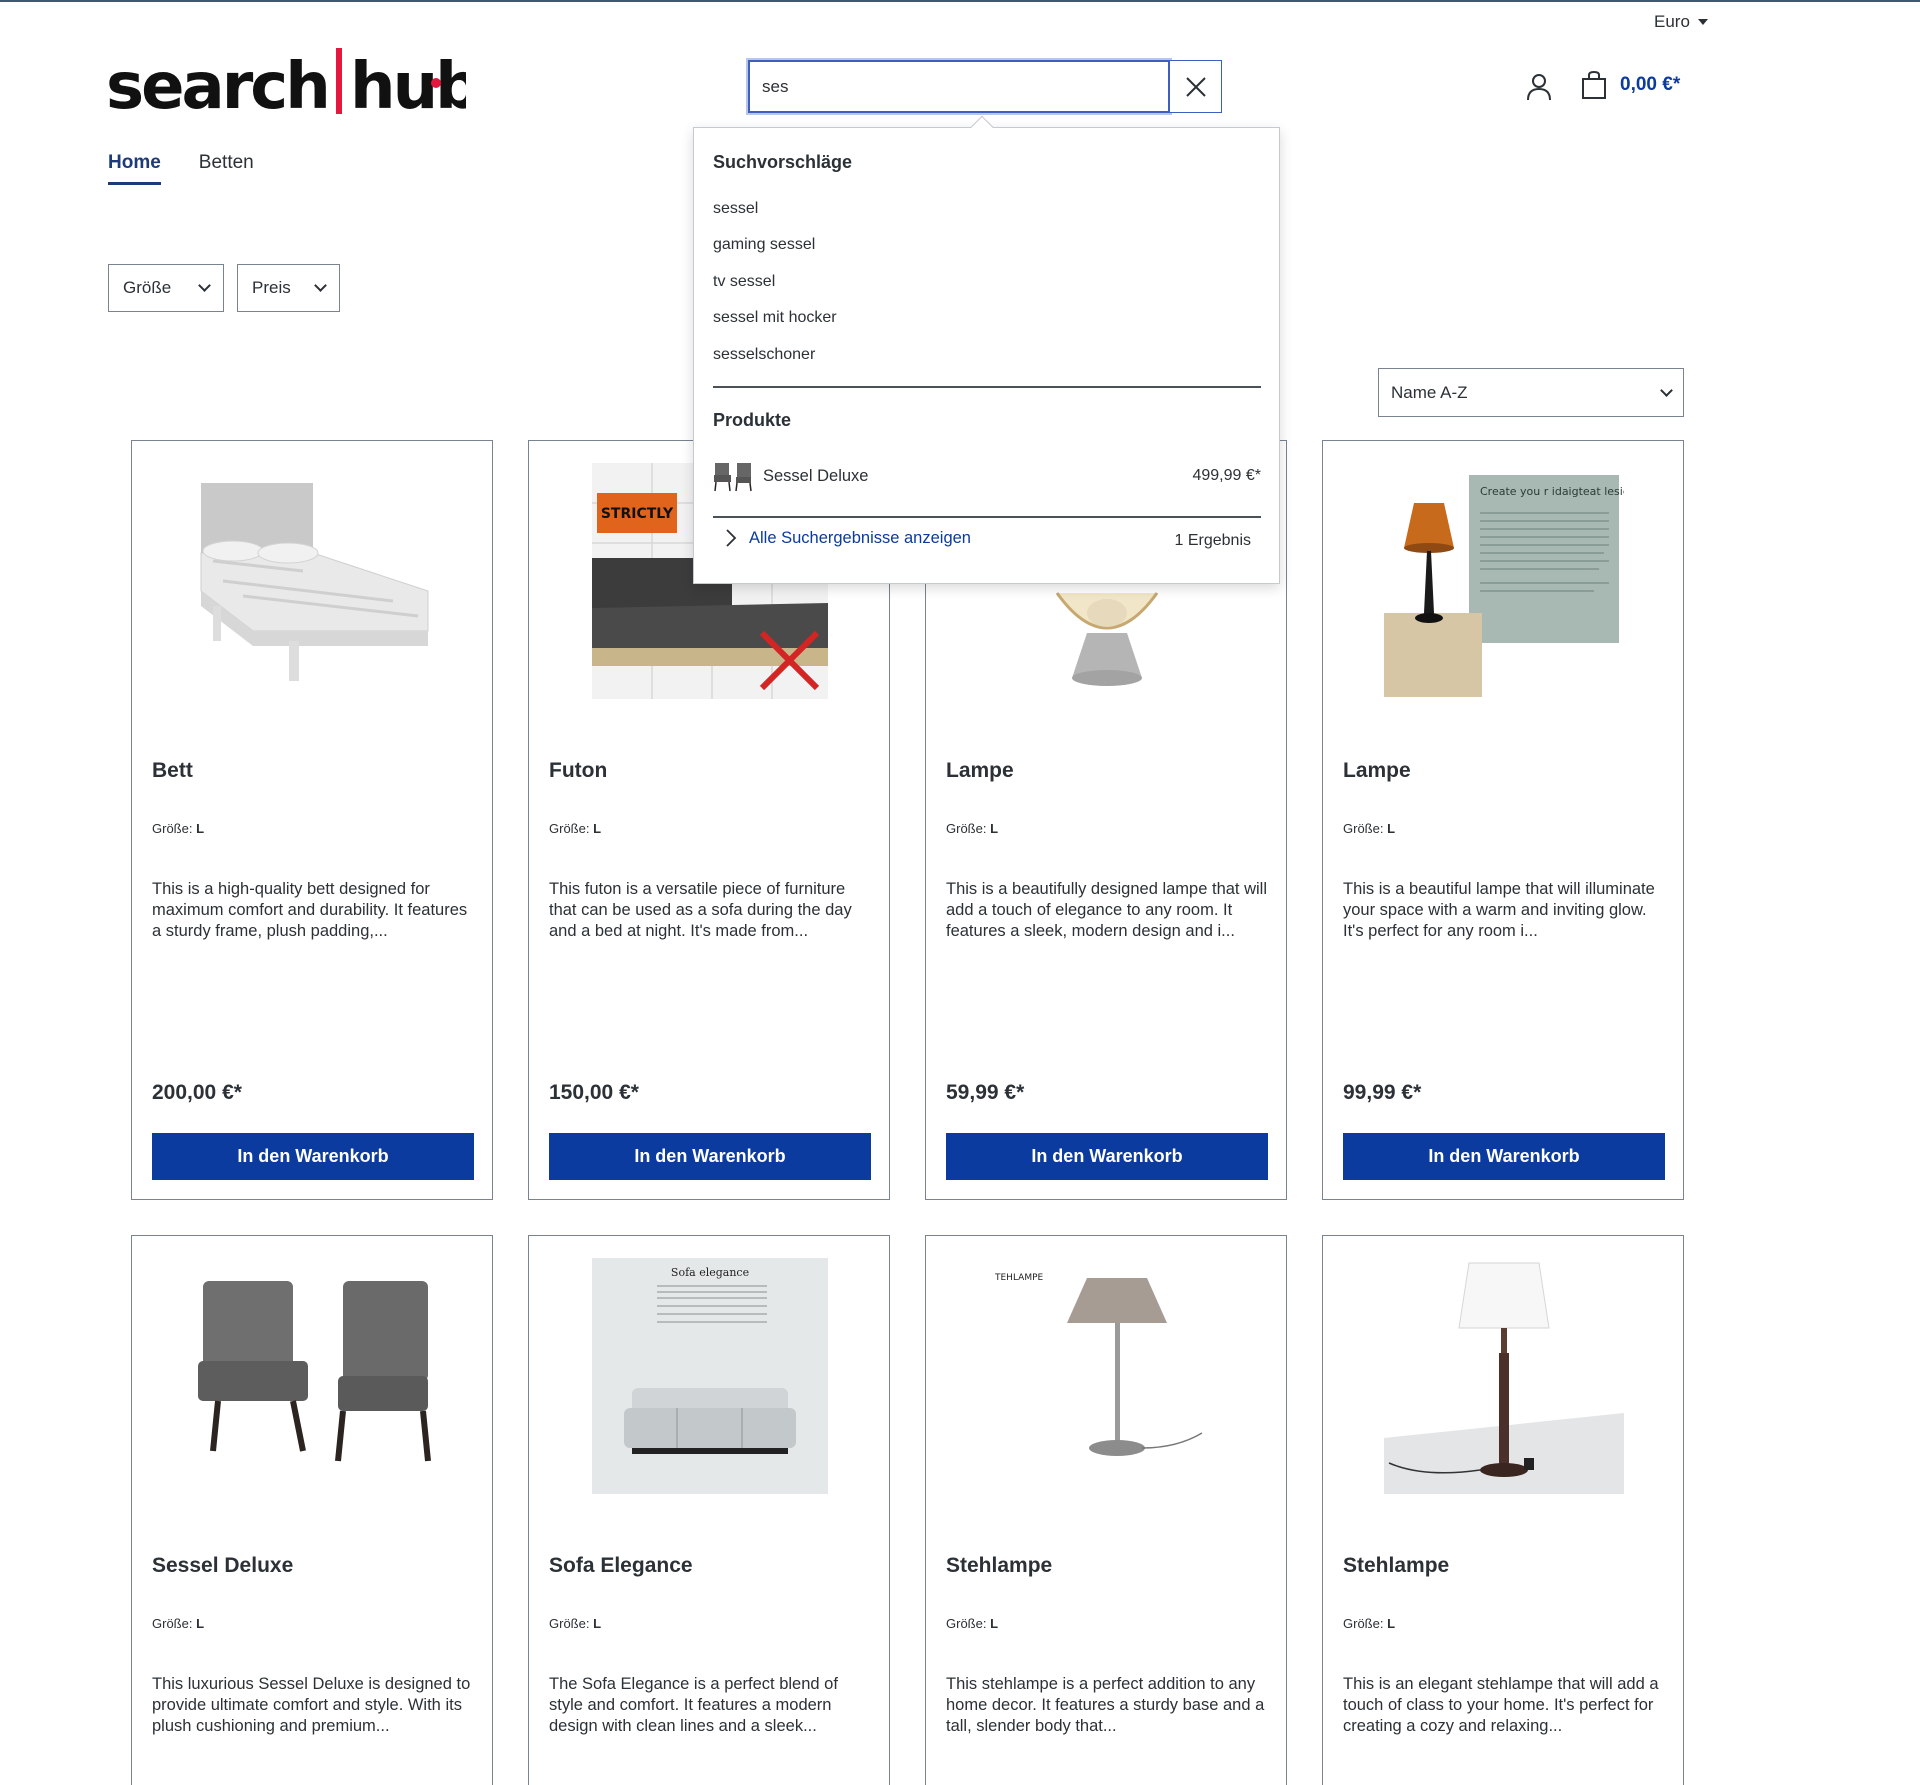  I want to click on currency-selector: Euro, so click(1681, 22).